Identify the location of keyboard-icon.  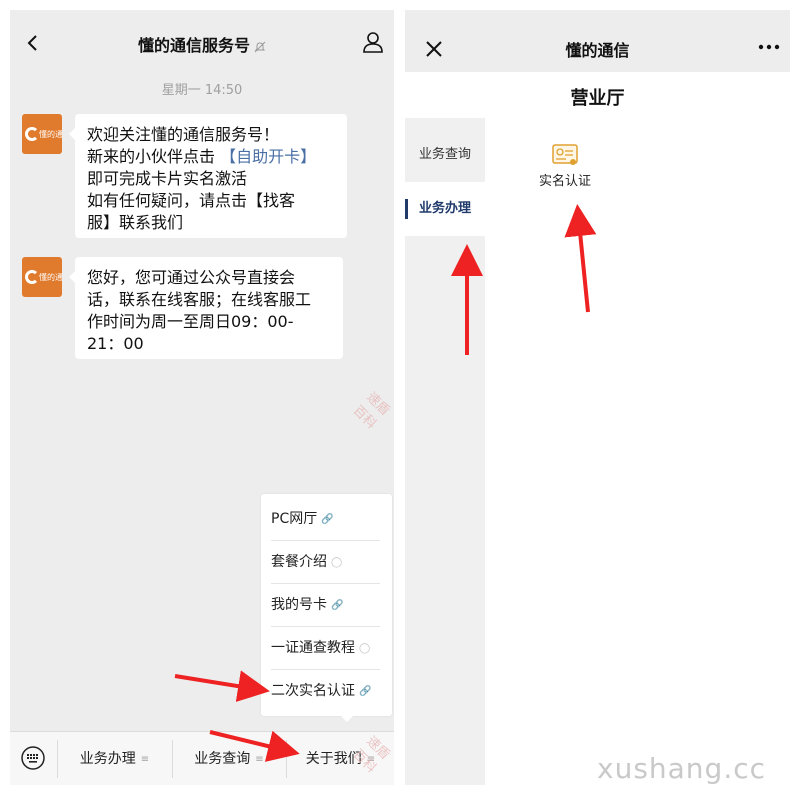
(33, 758).